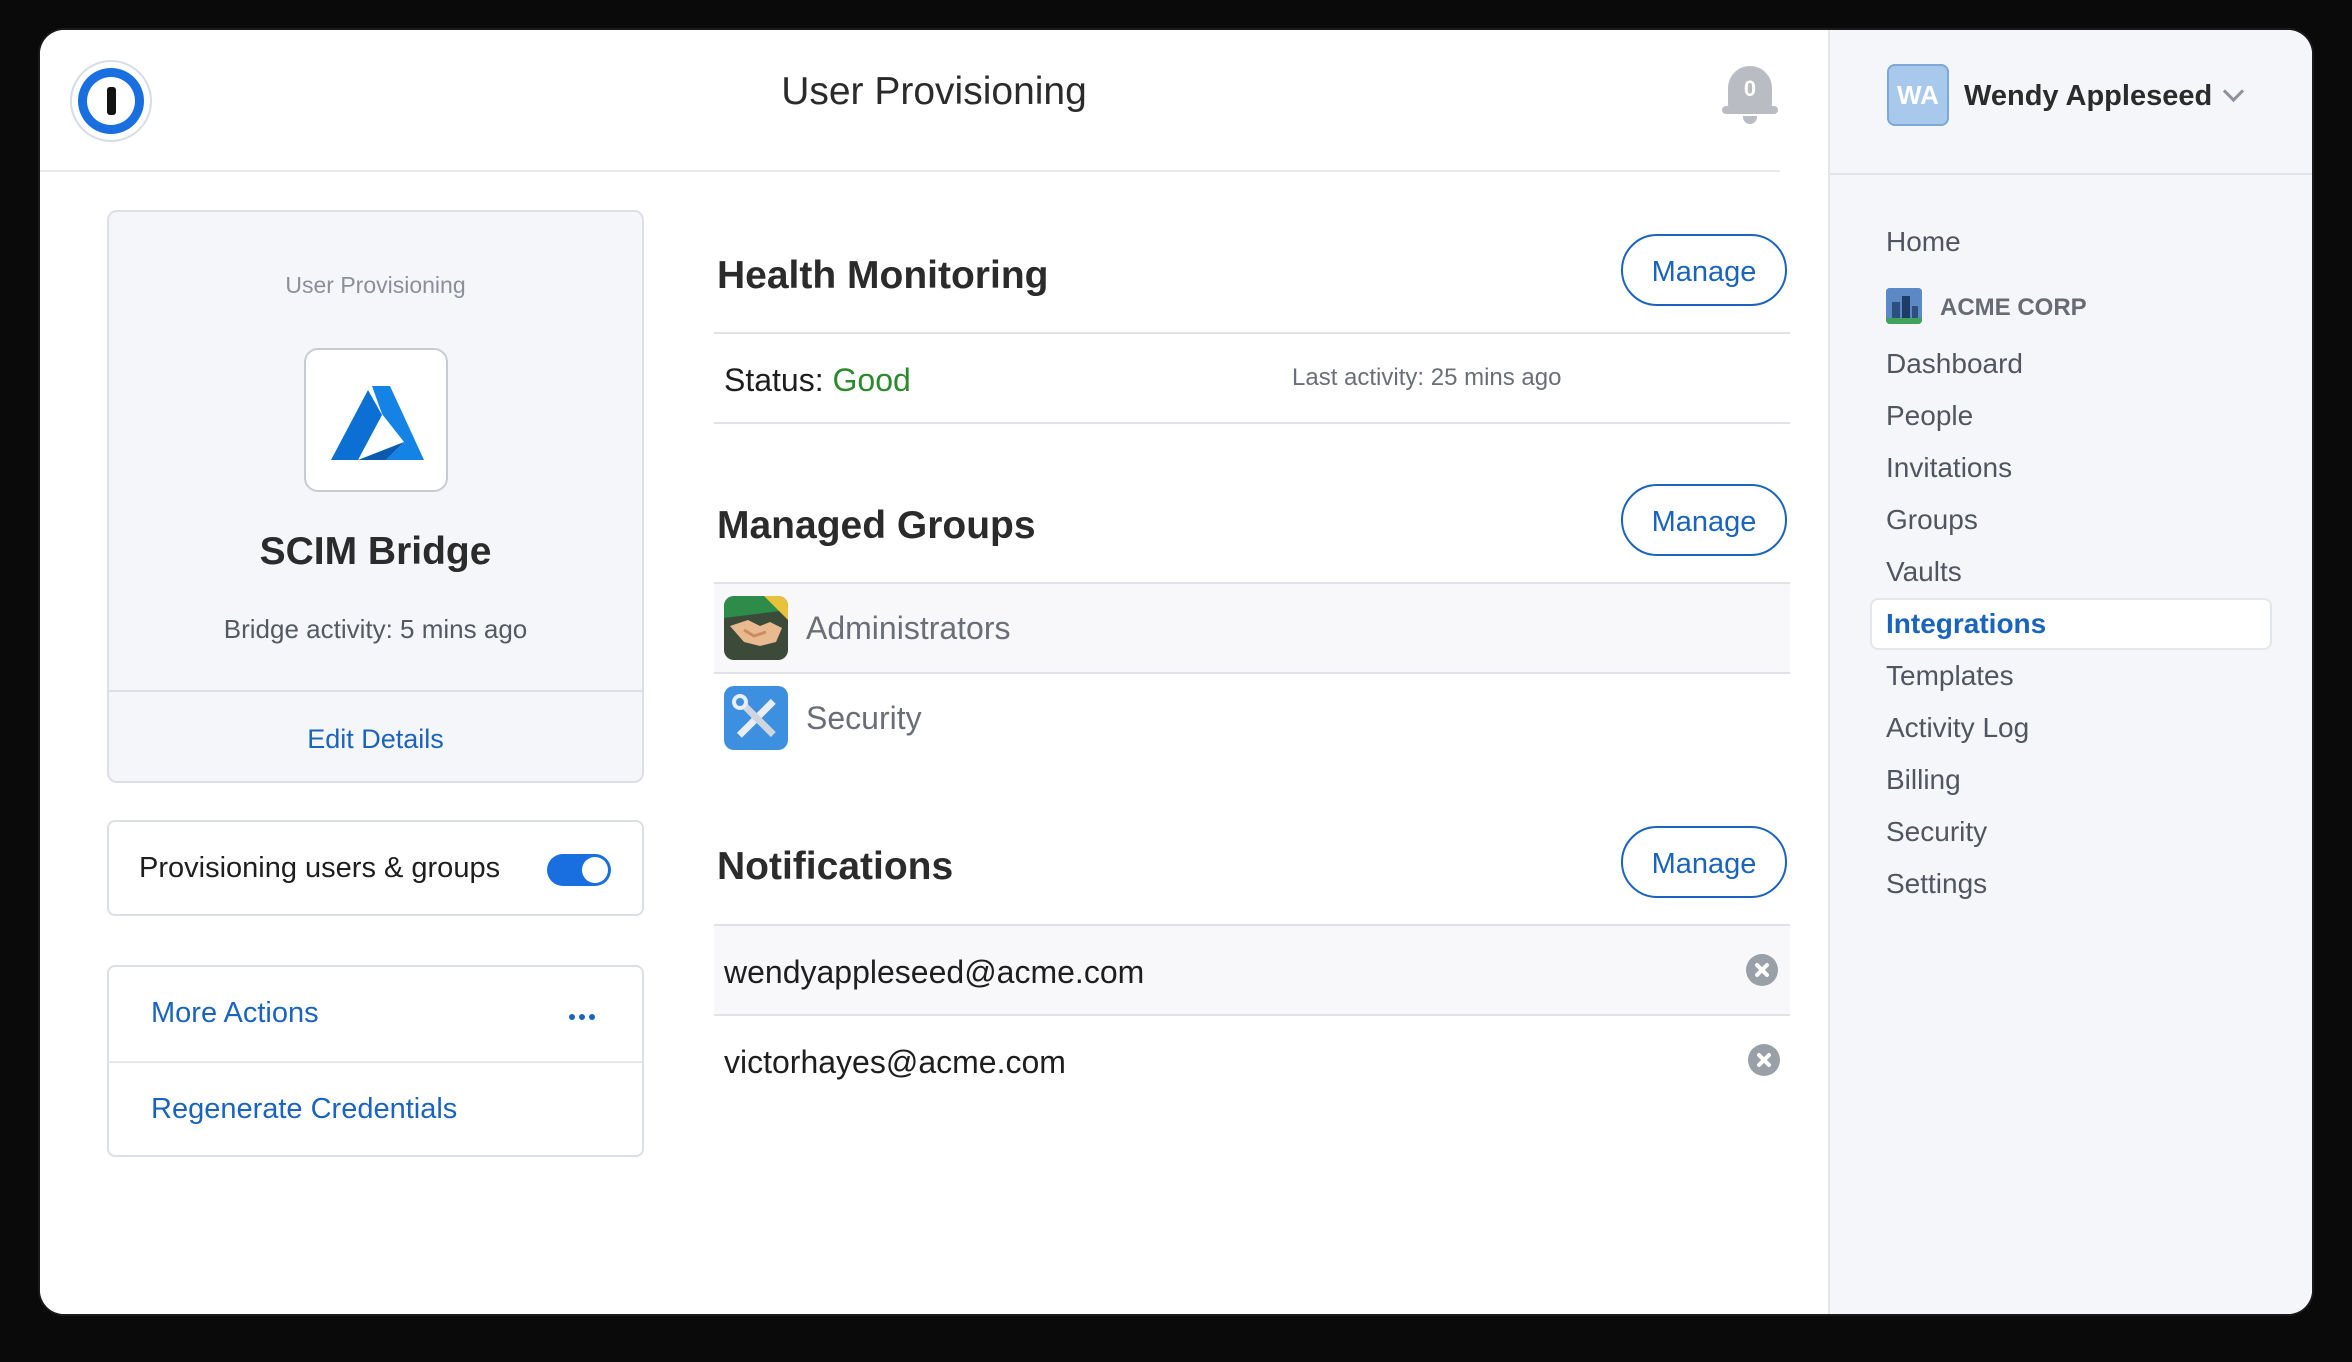 This screenshot has height=1362, width=2352. I want to click on card-label: User Provisioning, so click(375, 285).